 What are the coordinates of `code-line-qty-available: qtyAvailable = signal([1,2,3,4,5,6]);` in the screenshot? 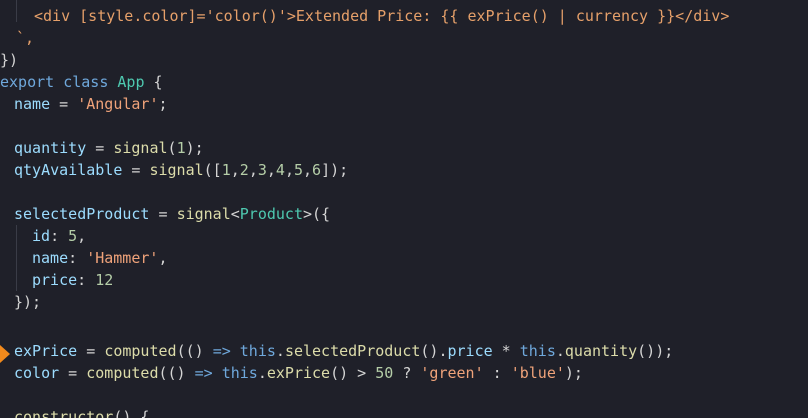 It's located at (181, 170).